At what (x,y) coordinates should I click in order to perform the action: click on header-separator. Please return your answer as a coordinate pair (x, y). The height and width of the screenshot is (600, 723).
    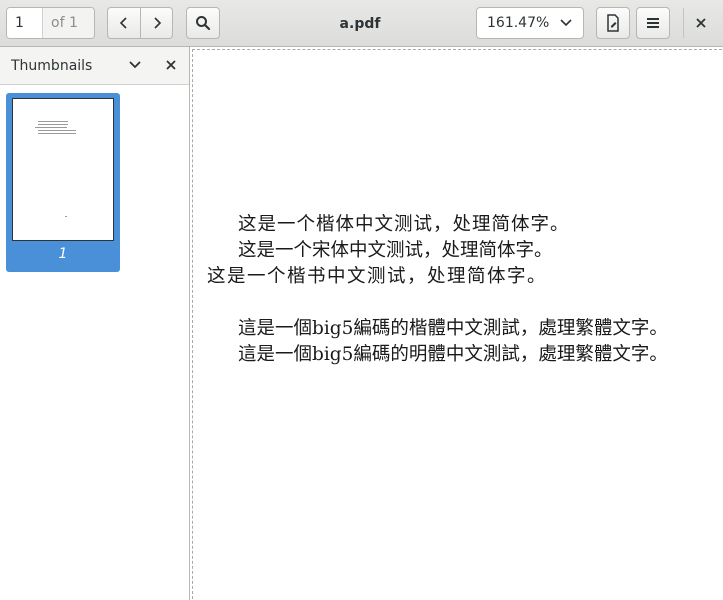
    Looking at the image, I should click on (683, 23).